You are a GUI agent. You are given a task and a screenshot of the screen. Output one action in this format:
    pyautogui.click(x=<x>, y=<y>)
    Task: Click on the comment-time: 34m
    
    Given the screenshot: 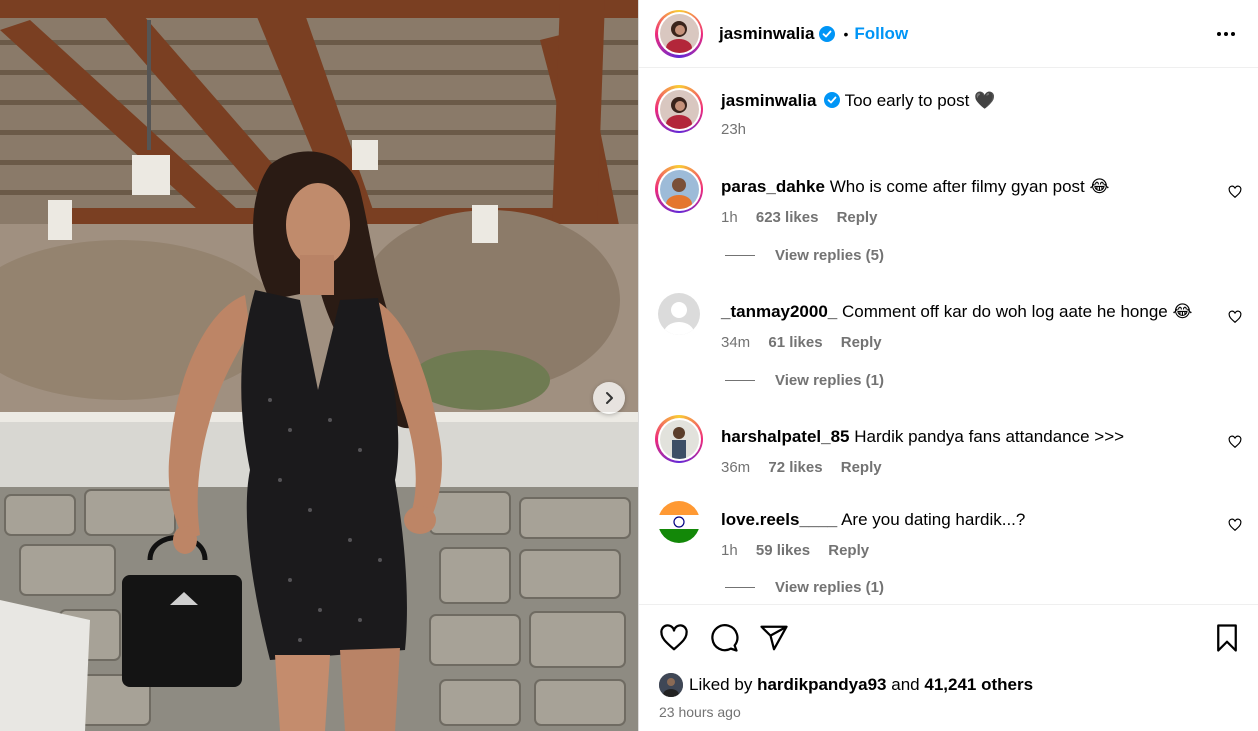 What is the action you would take?
    pyautogui.click(x=736, y=342)
    